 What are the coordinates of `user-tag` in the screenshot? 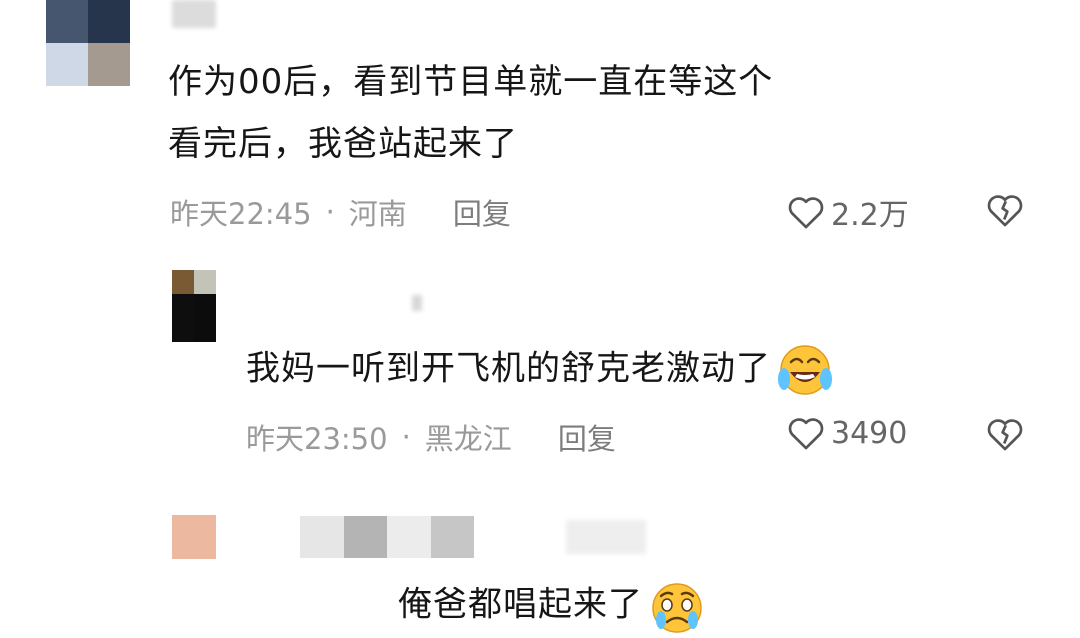 It's located at (606, 537).